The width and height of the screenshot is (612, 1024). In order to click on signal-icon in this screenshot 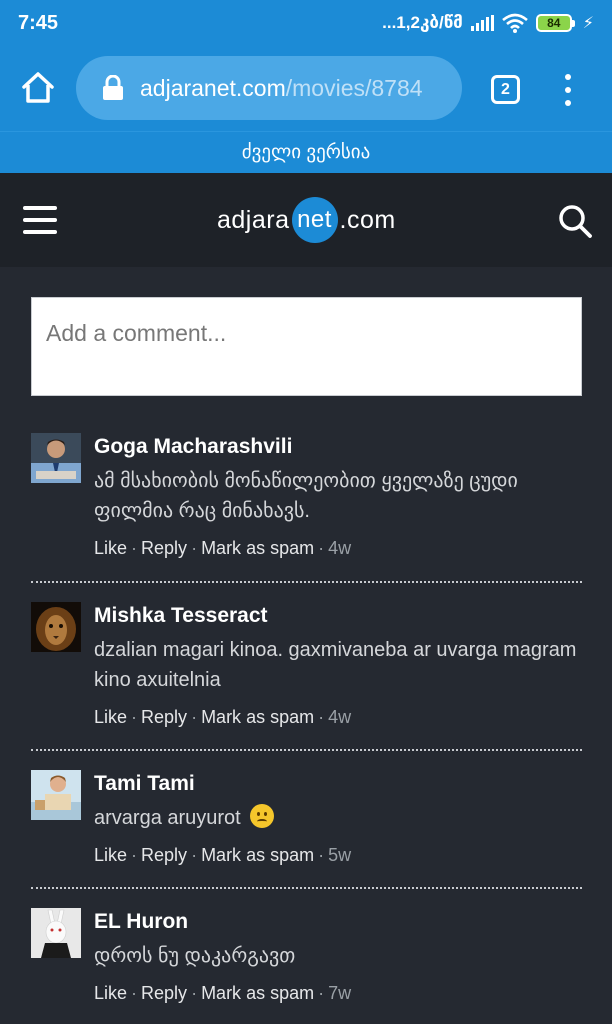, I will do `click(482, 23)`.